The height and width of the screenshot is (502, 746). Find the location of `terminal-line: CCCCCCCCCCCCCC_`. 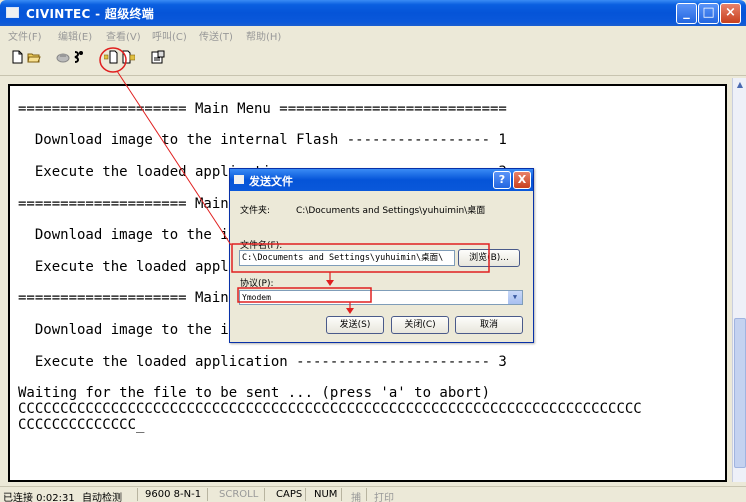

terminal-line: CCCCCCCCCCCCCC_ is located at coordinates (81, 424).